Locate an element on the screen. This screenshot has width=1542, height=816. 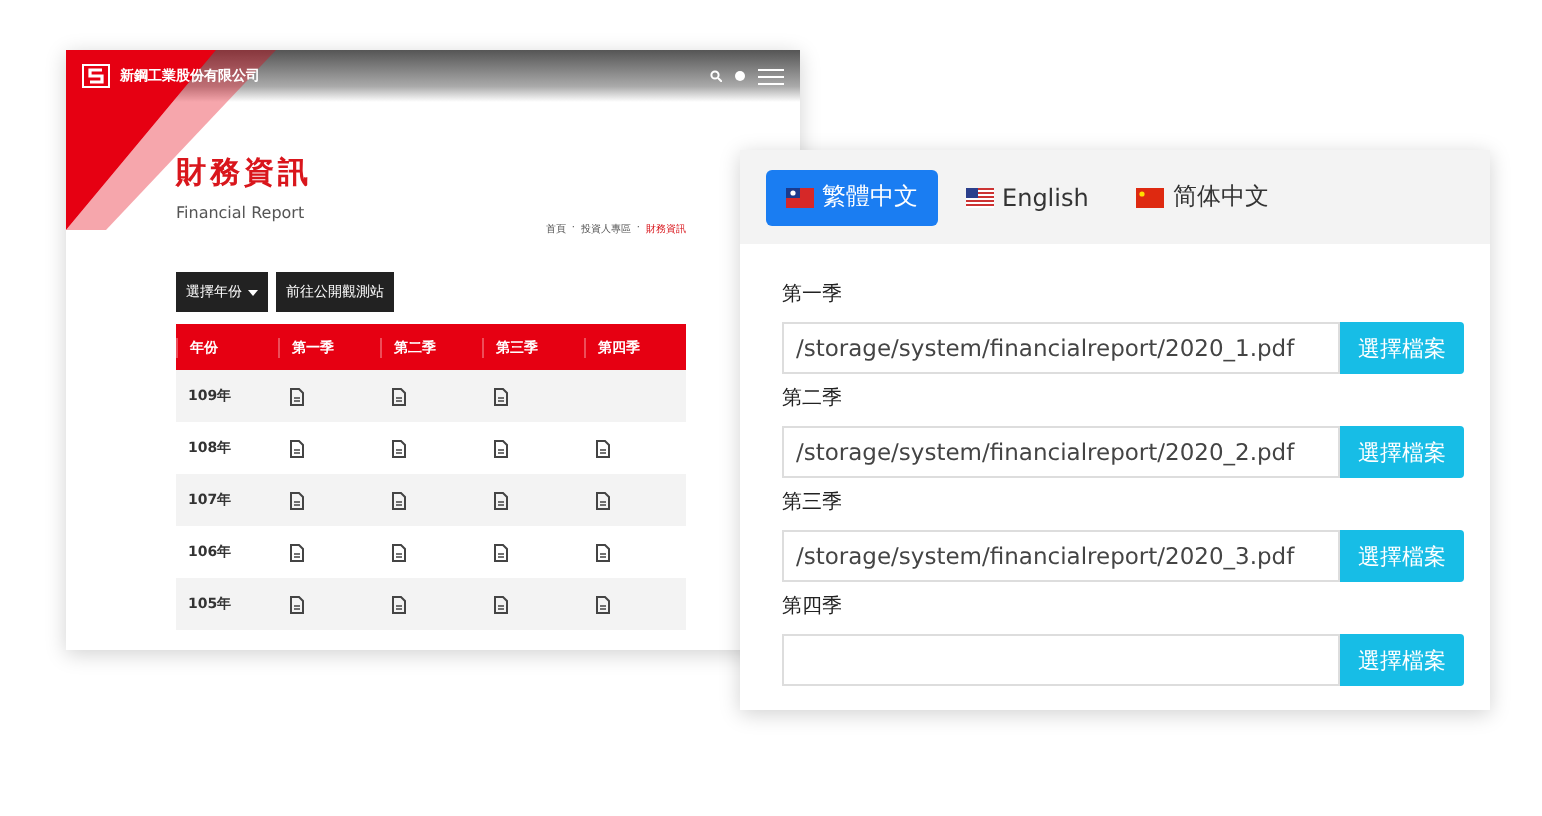
file-path-field is located at coordinates (1061, 660).